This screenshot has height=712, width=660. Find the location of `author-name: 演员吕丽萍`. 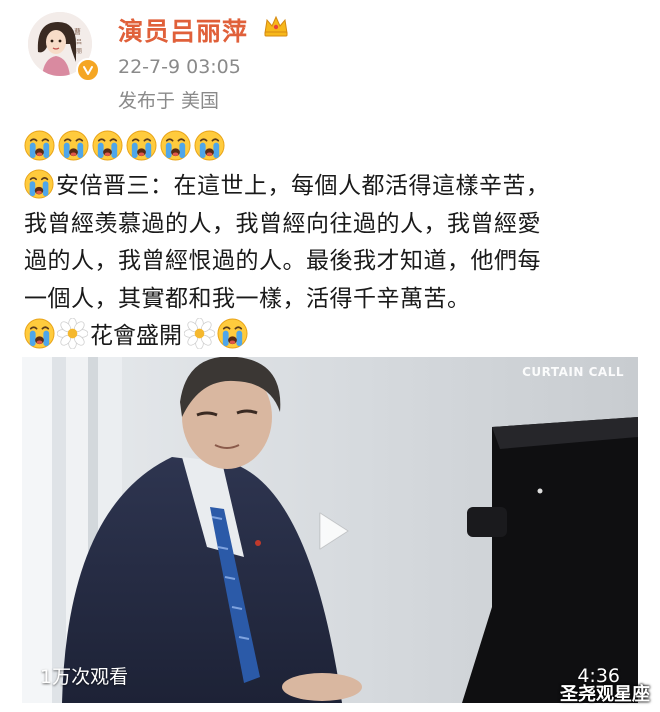

author-name: 演员吕丽萍 is located at coordinates (183, 30).